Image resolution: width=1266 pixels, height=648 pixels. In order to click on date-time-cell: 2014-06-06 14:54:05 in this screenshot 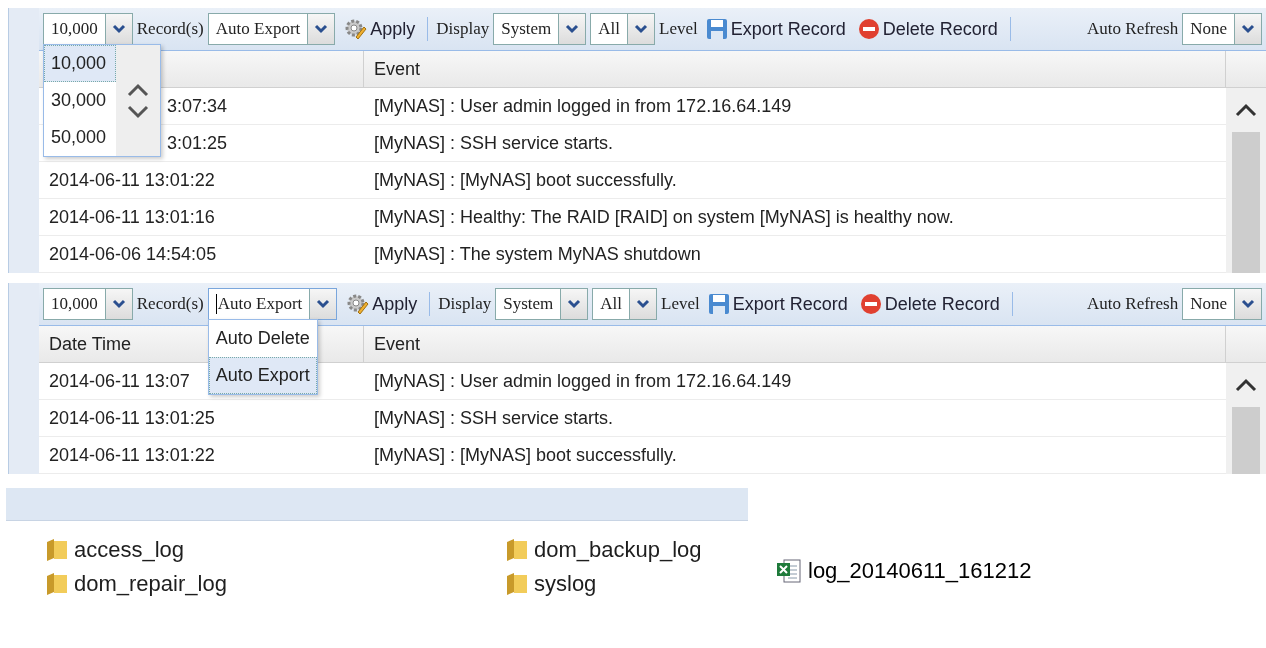, I will do `click(133, 254)`.